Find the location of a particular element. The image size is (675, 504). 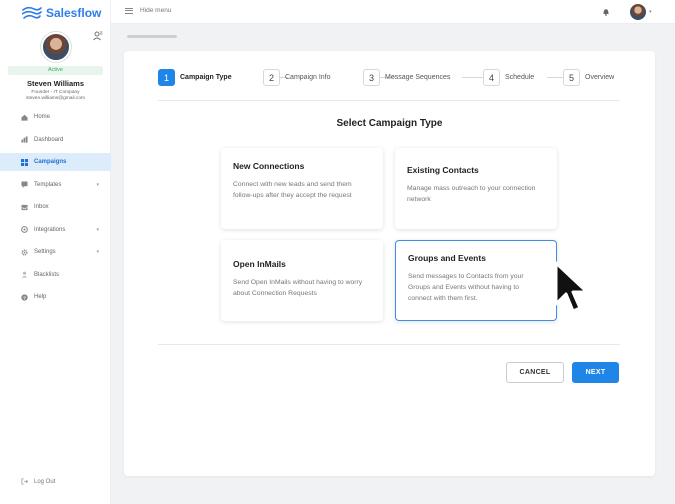

step-label: Message Sequences is located at coordinates (418, 77).